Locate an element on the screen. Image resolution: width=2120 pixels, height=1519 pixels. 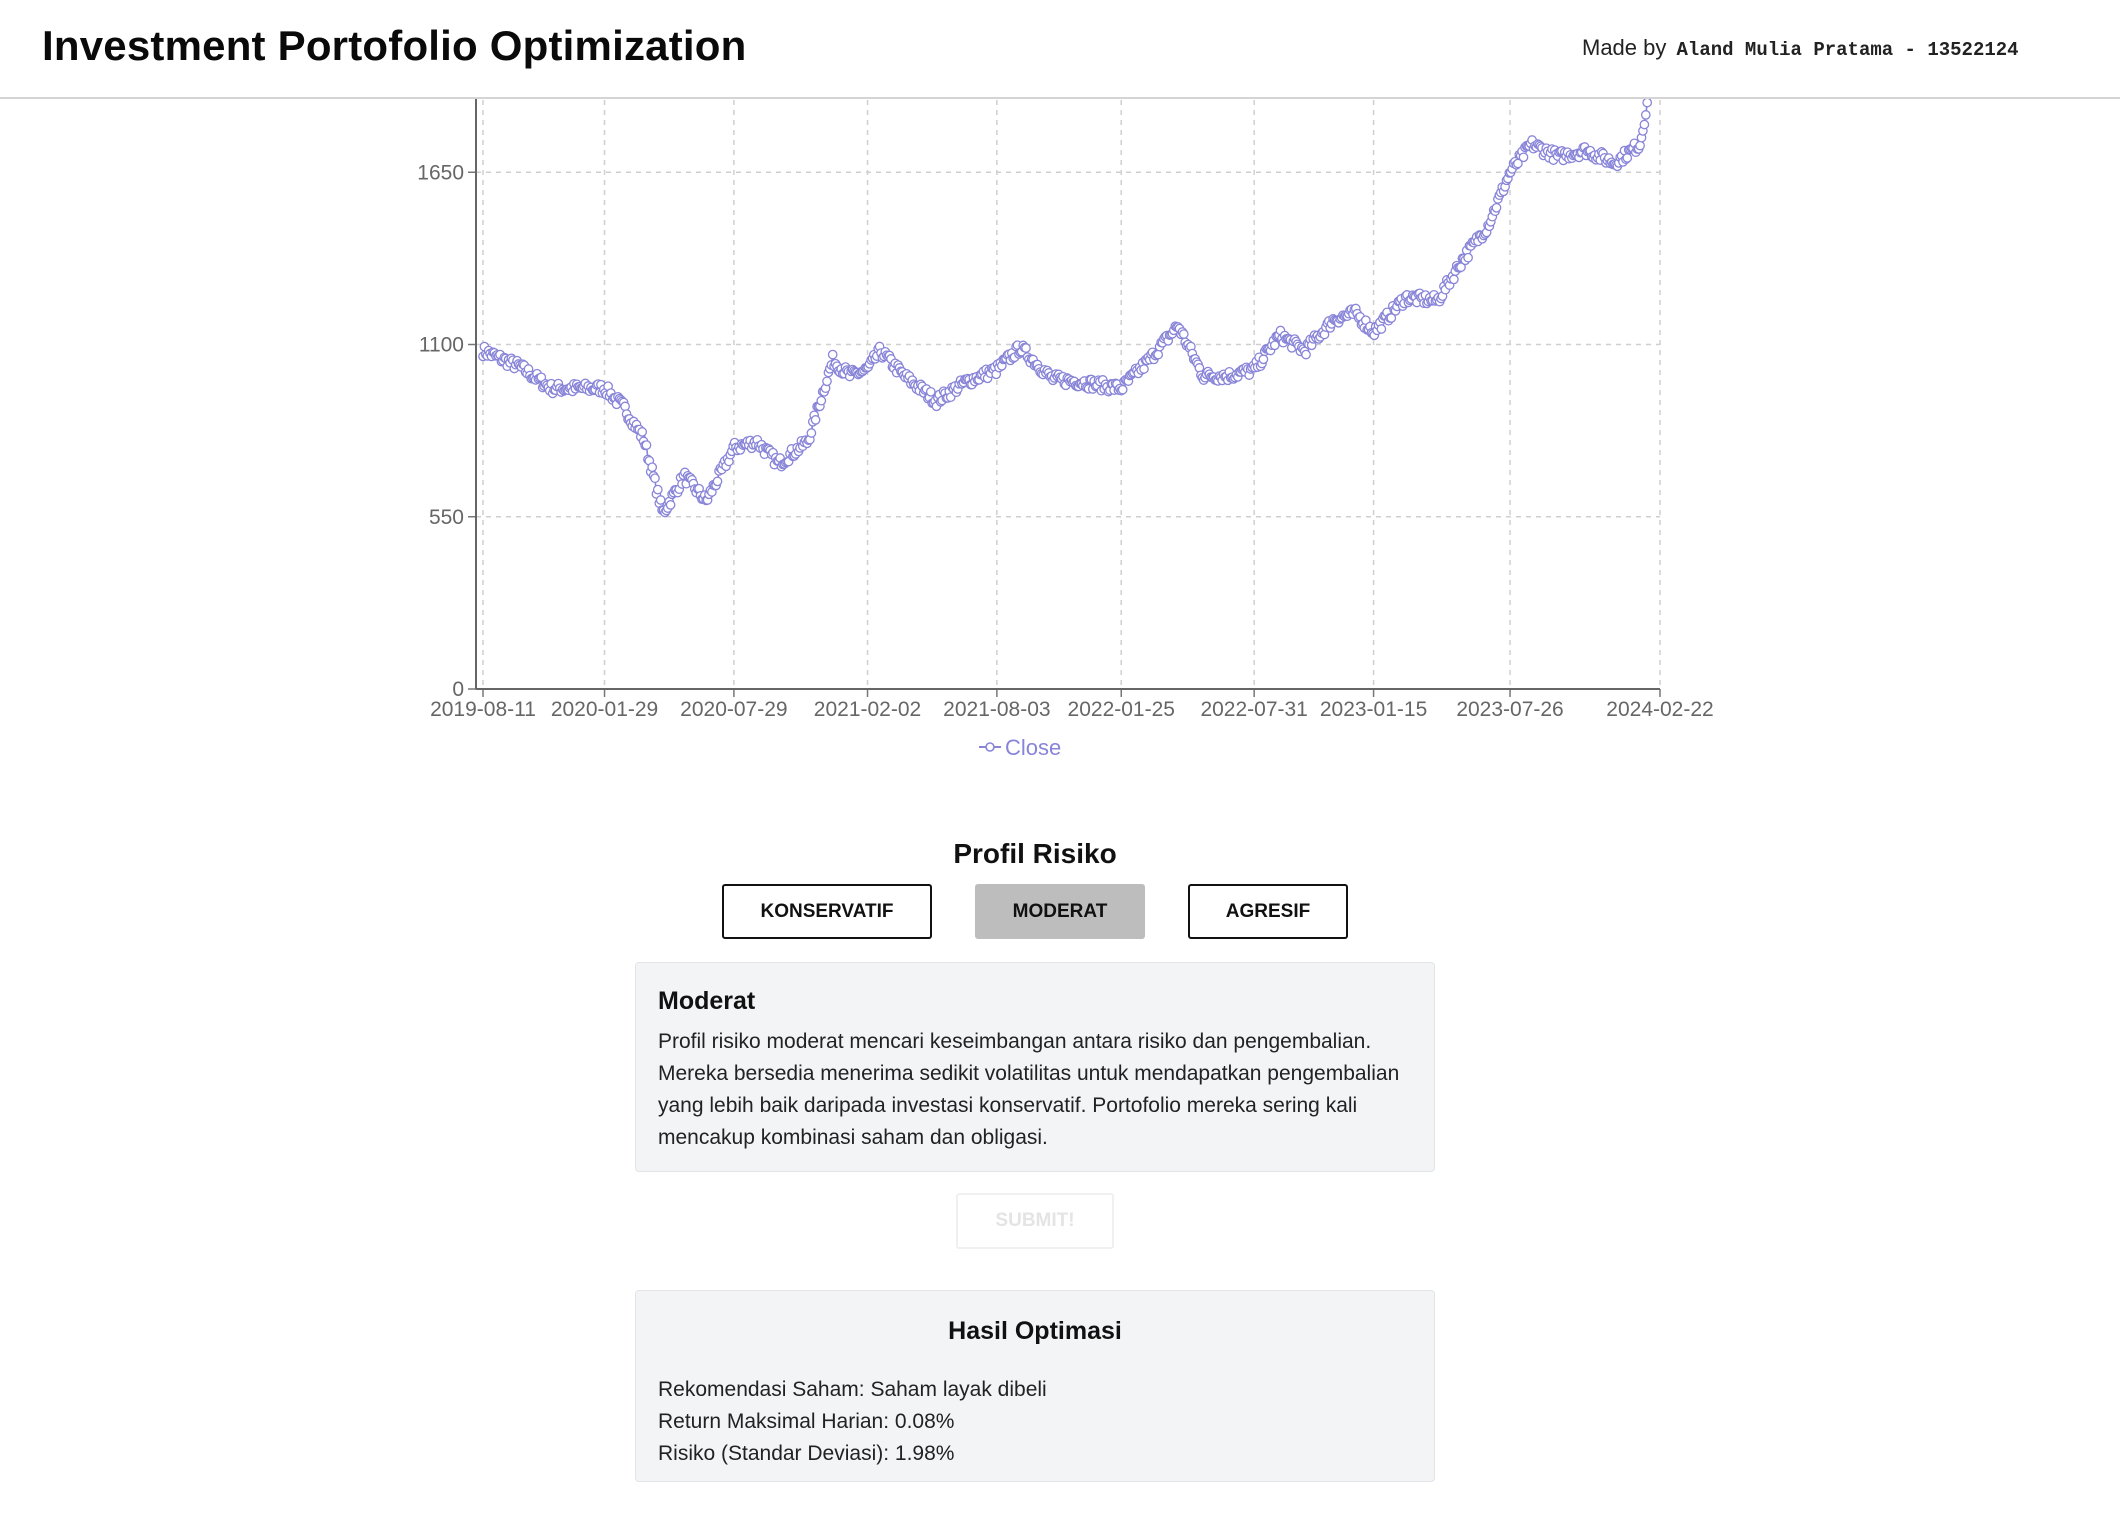
y-tick-label: 1100 is located at coordinates (441, 345).